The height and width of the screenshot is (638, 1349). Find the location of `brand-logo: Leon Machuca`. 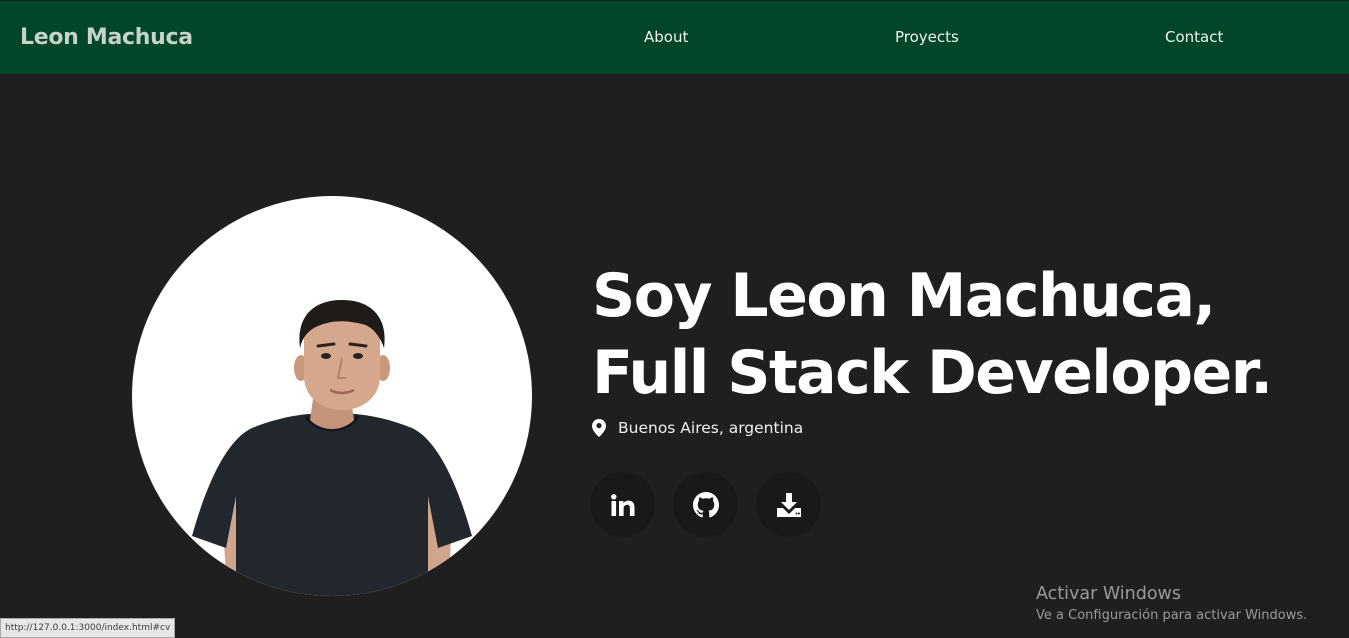

brand-logo: Leon Machuca is located at coordinates (106, 37).